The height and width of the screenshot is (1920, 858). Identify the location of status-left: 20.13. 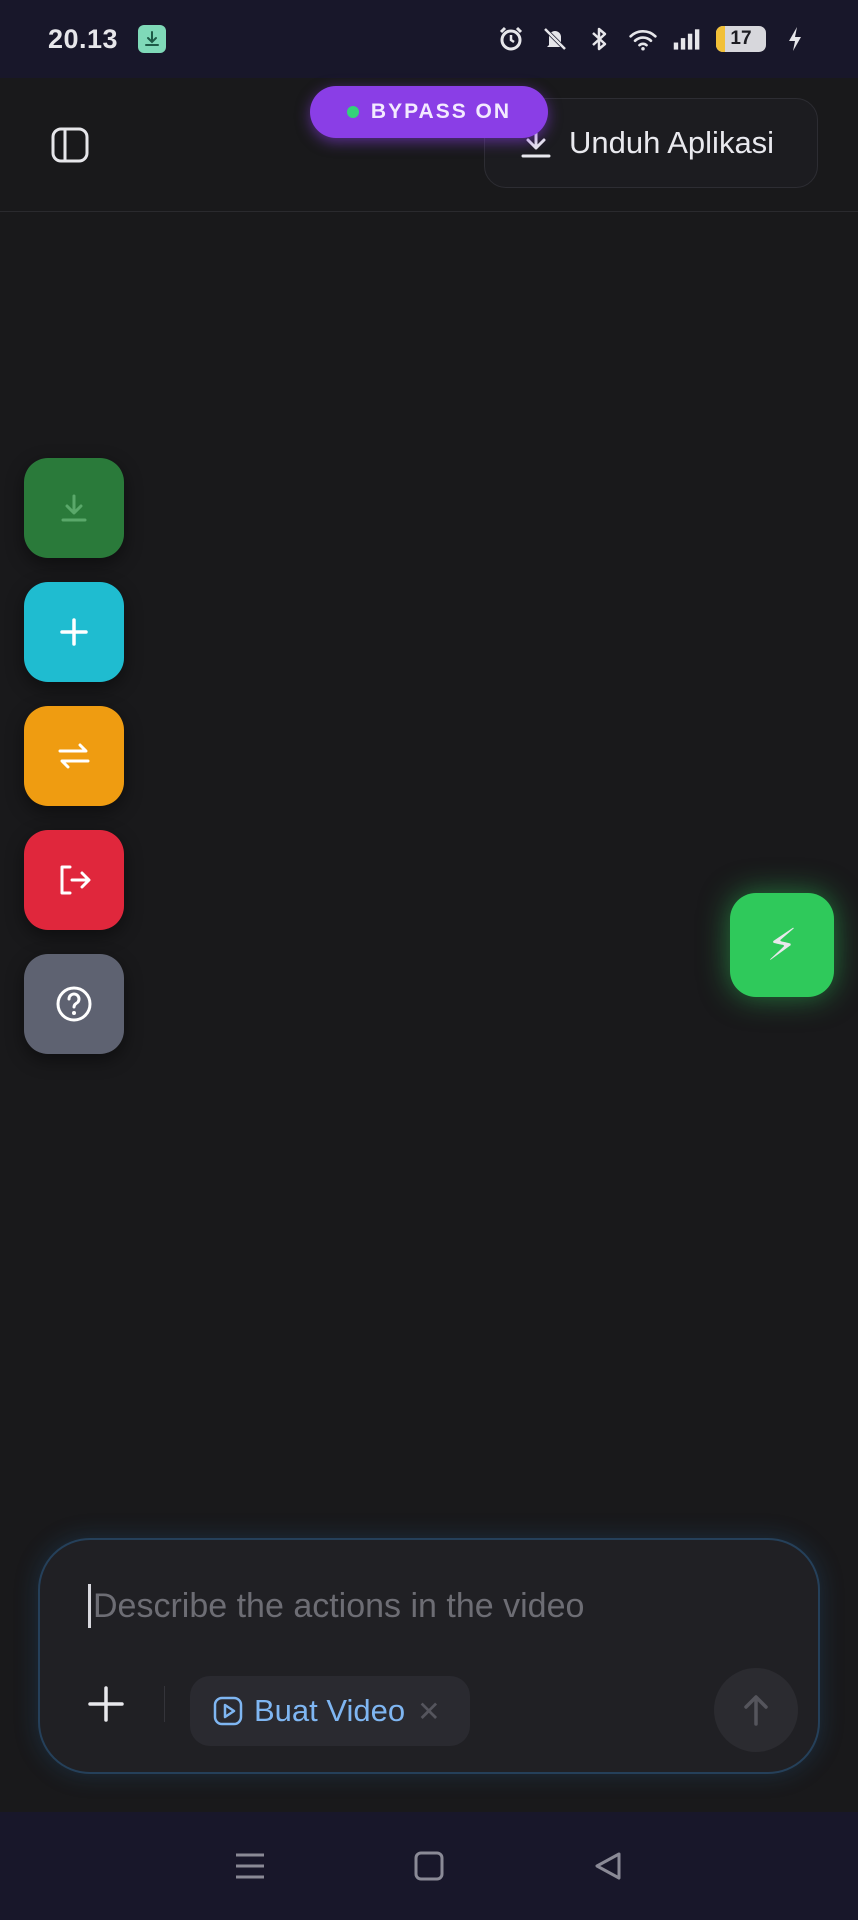
(107, 39).